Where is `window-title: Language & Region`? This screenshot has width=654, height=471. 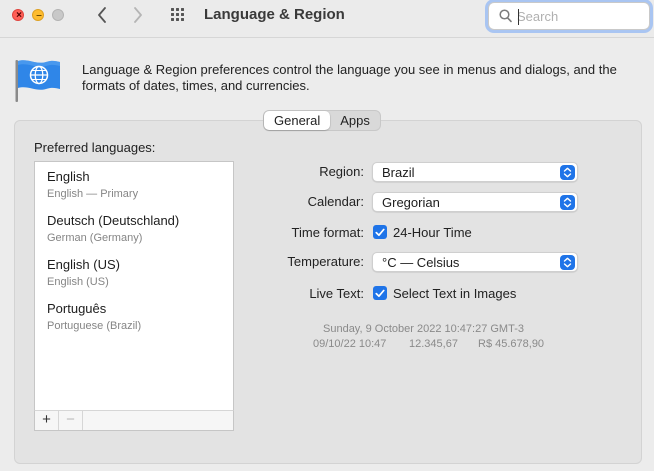 window-title: Language & Region is located at coordinates (274, 14).